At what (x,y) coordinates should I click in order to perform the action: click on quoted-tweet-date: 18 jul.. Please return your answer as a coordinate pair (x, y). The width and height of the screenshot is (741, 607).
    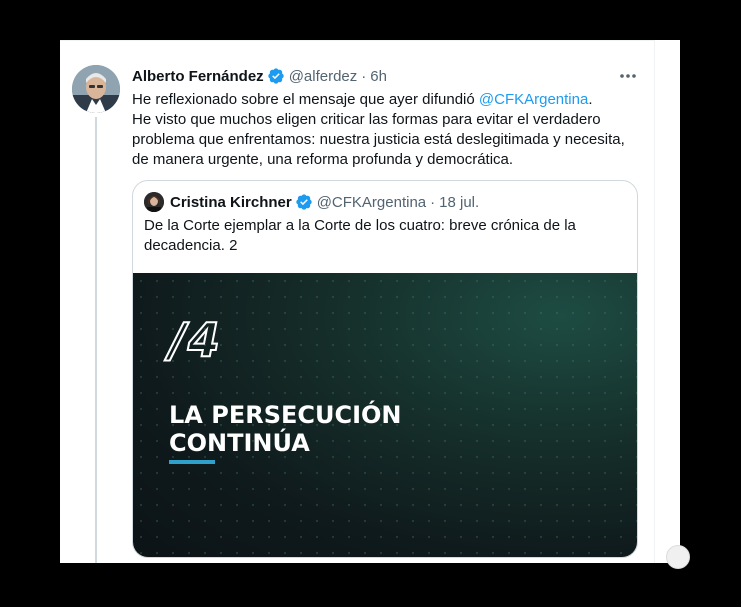
    Looking at the image, I should click on (459, 202).